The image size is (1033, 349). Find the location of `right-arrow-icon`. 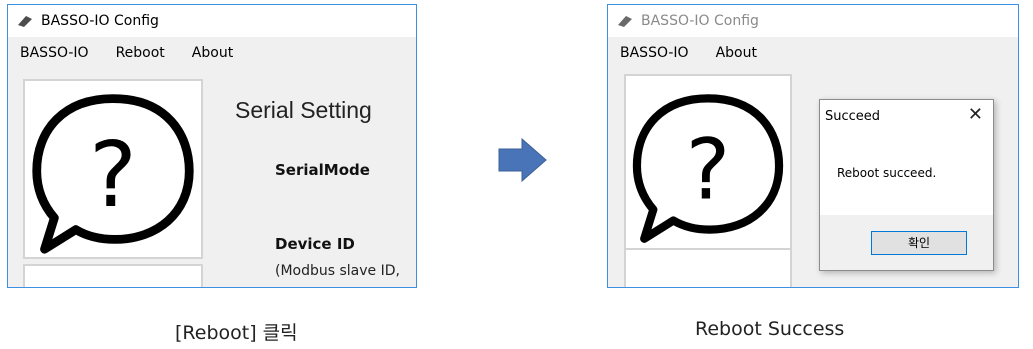

right-arrow-icon is located at coordinates (522, 160).